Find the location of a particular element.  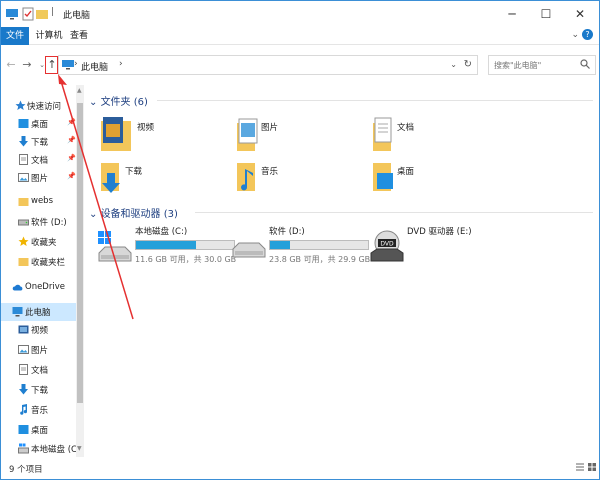

video-icon is located at coordinates (23, 329).